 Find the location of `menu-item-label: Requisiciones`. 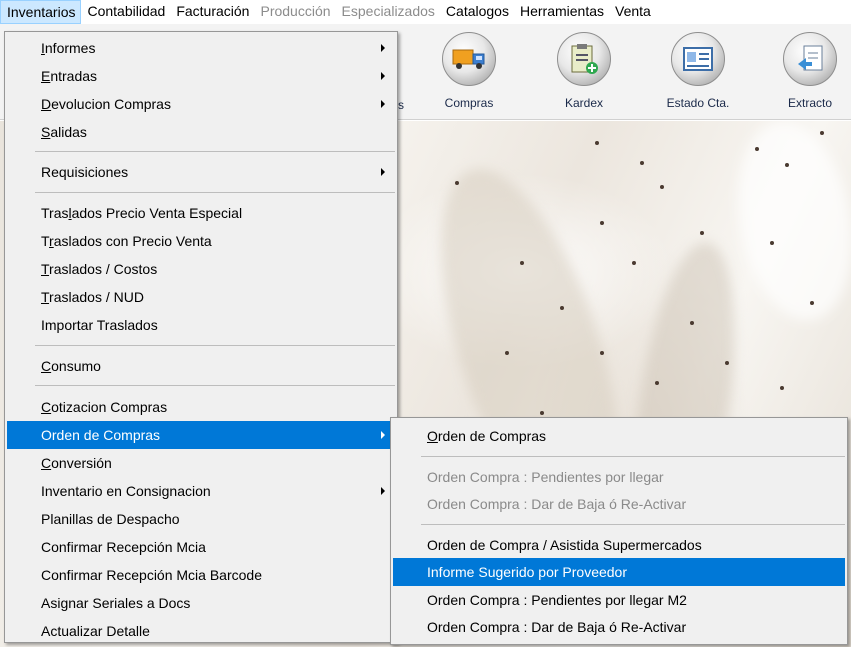

menu-item-label: Requisiciones is located at coordinates (85, 172).